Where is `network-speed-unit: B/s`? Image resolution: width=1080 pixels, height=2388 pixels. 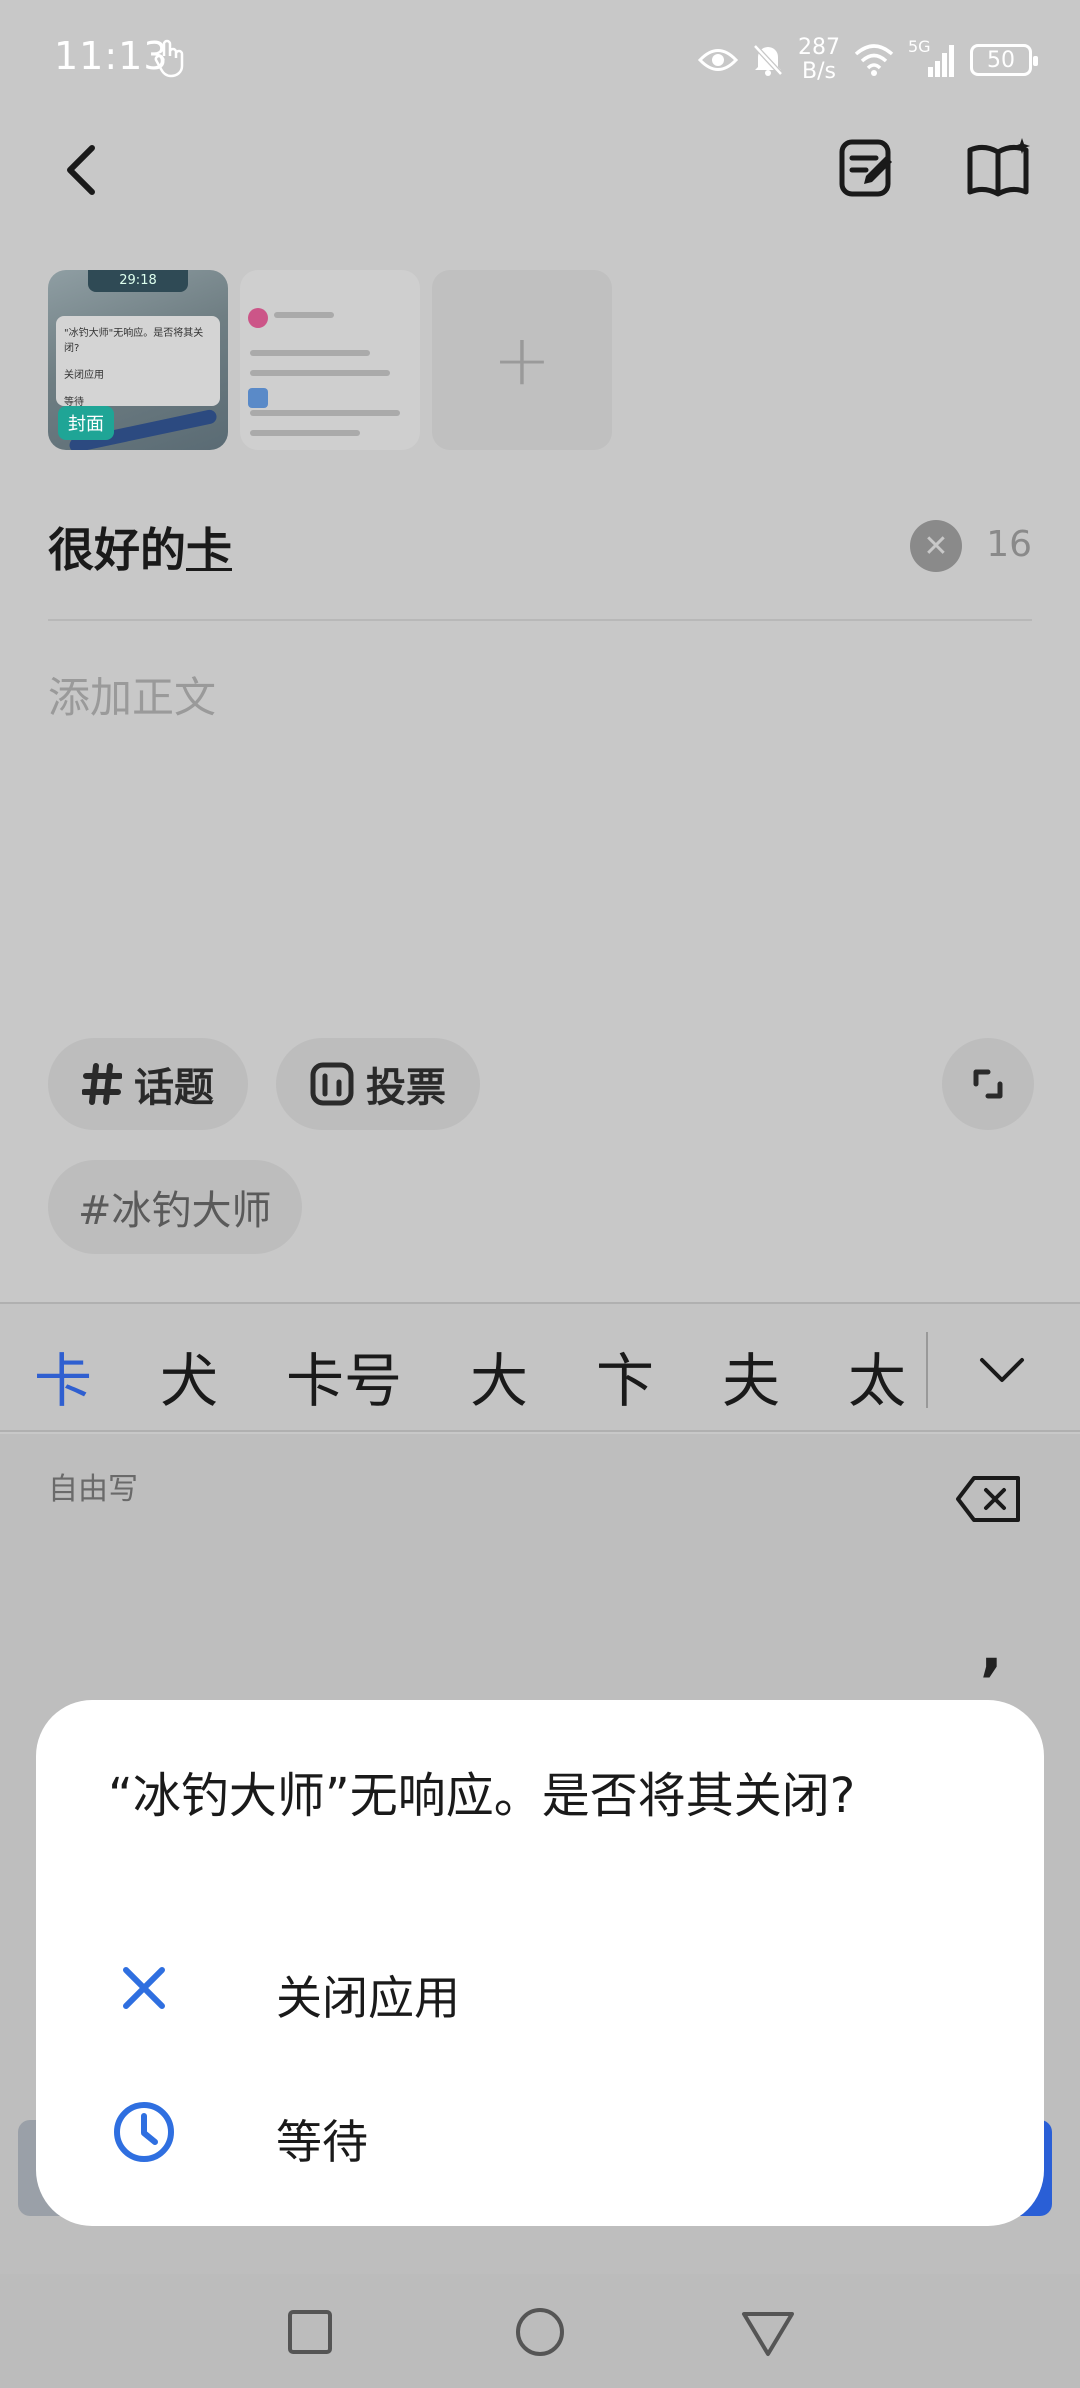
network-speed-unit: B/s is located at coordinates (819, 71).